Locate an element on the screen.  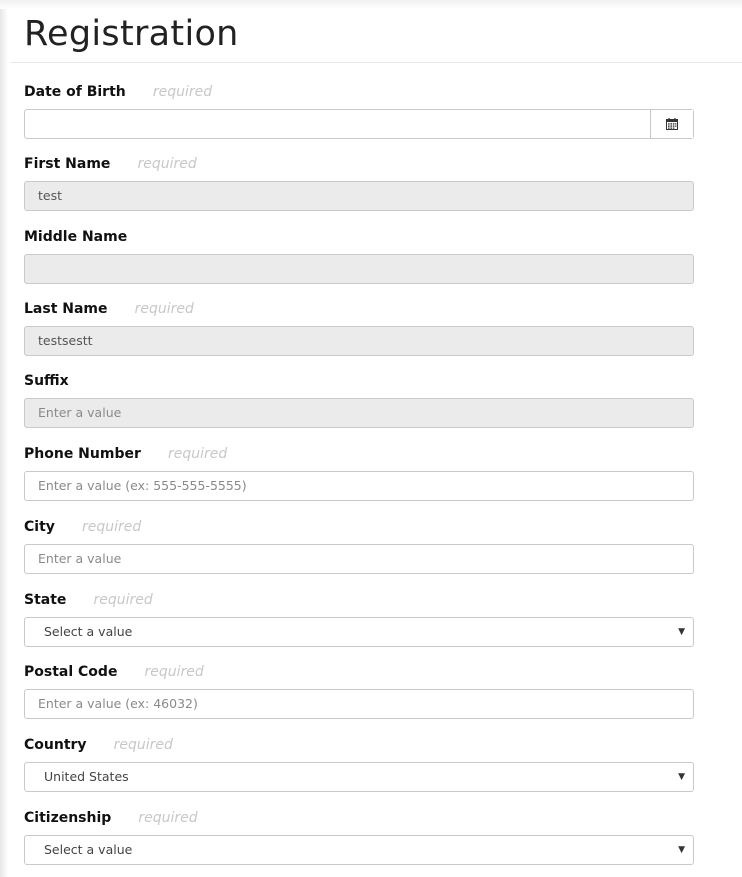
title-divider is located at coordinates (376, 62).